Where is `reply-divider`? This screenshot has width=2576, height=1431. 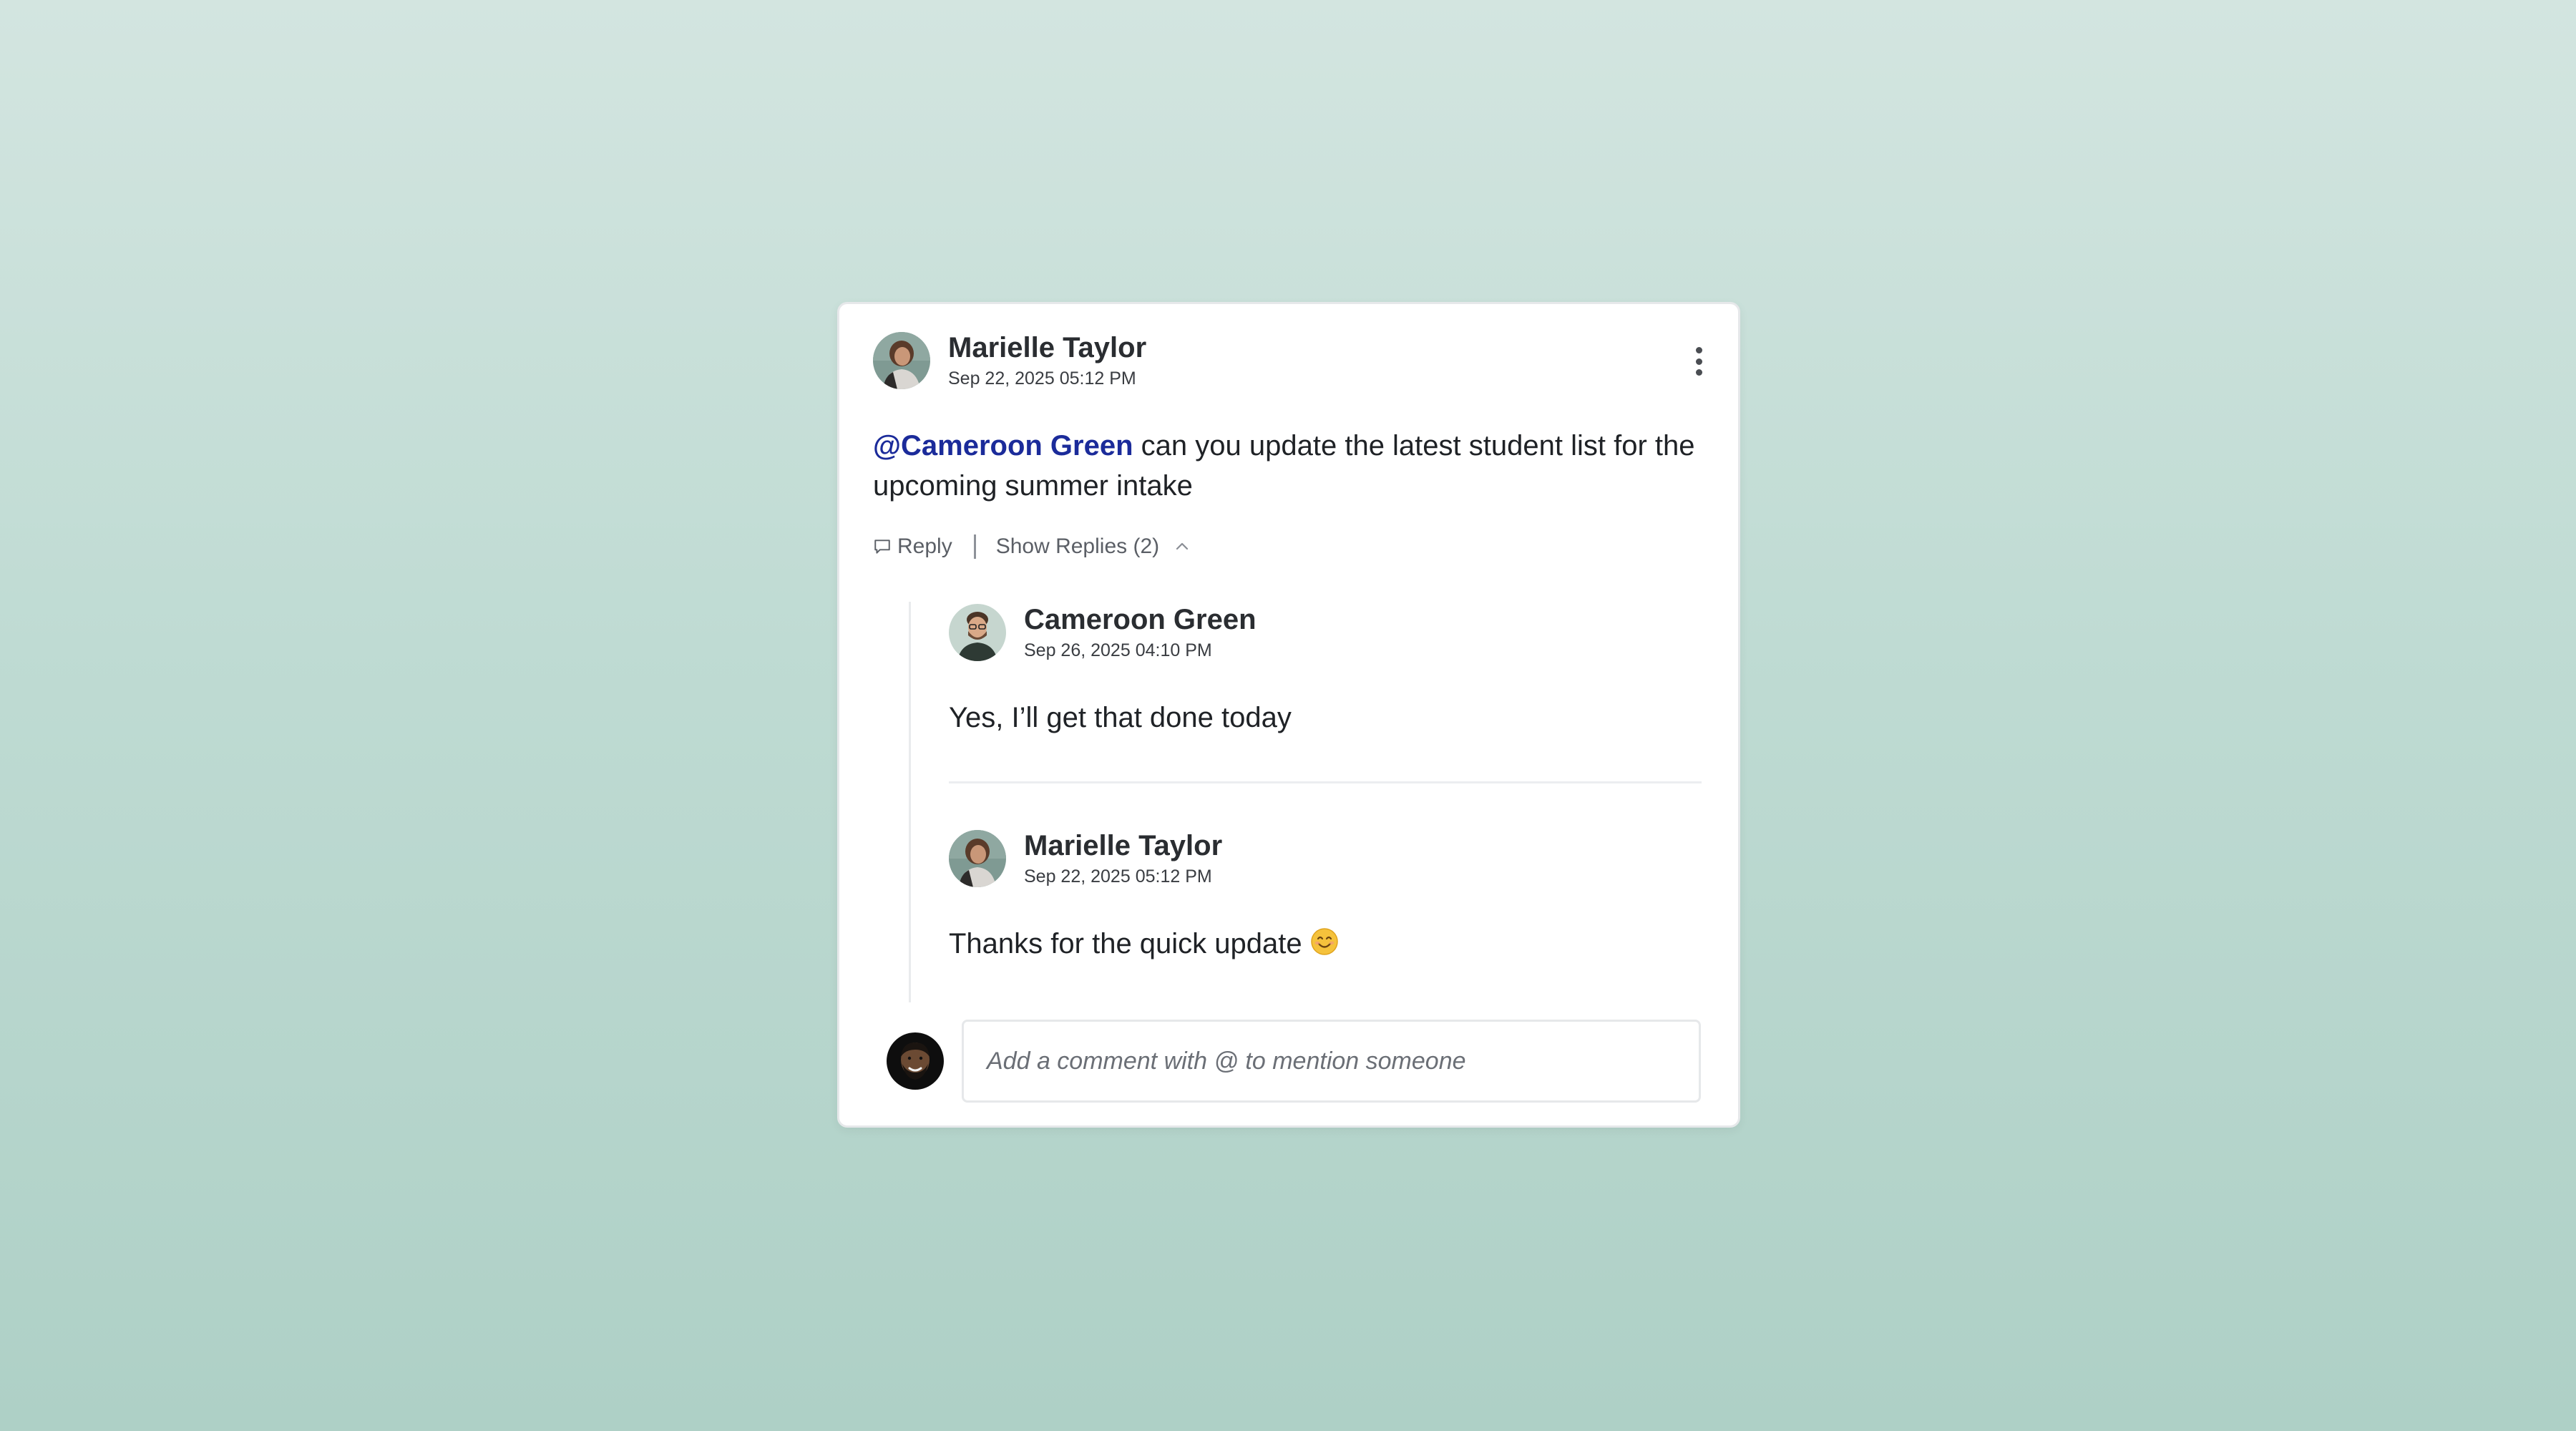
reply-divider is located at coordinates (1325, 782).